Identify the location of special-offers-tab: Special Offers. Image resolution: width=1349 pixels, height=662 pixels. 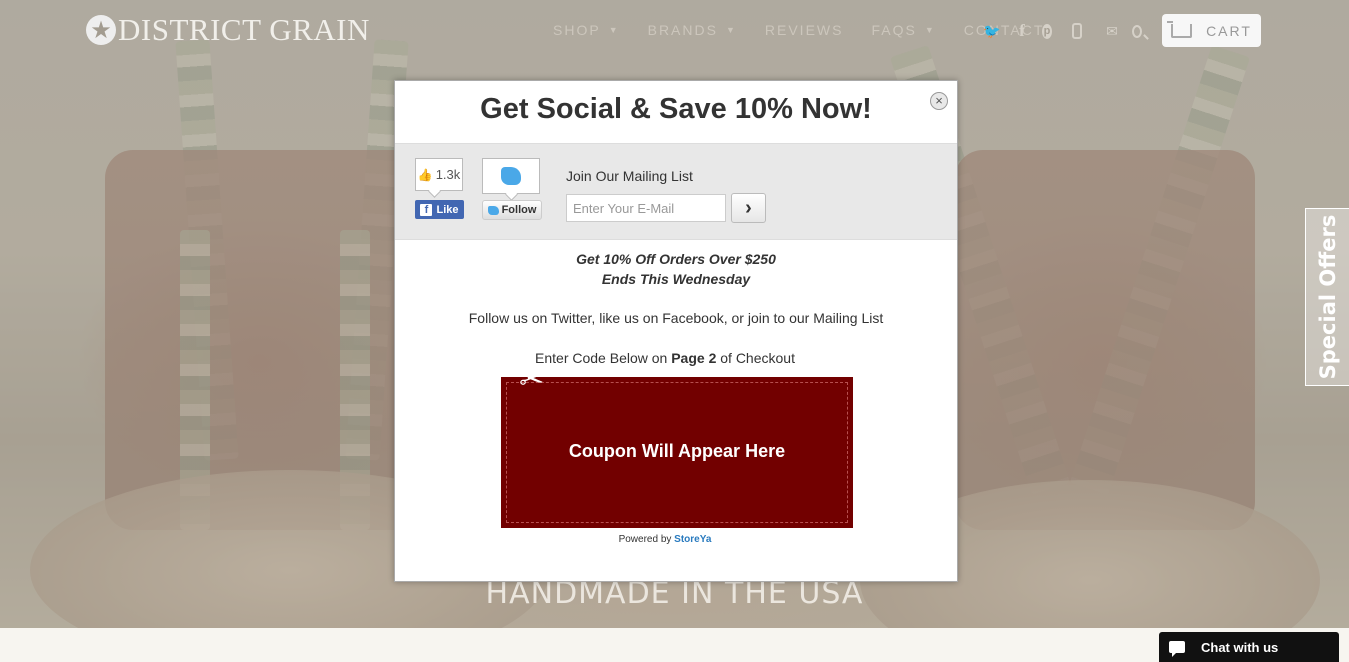
(1327, 297).